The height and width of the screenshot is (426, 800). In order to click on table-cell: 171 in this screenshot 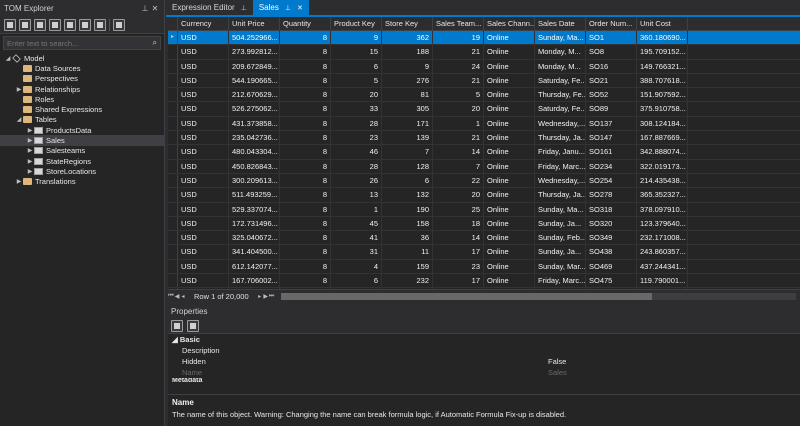, I will do `click(407, 123)`.